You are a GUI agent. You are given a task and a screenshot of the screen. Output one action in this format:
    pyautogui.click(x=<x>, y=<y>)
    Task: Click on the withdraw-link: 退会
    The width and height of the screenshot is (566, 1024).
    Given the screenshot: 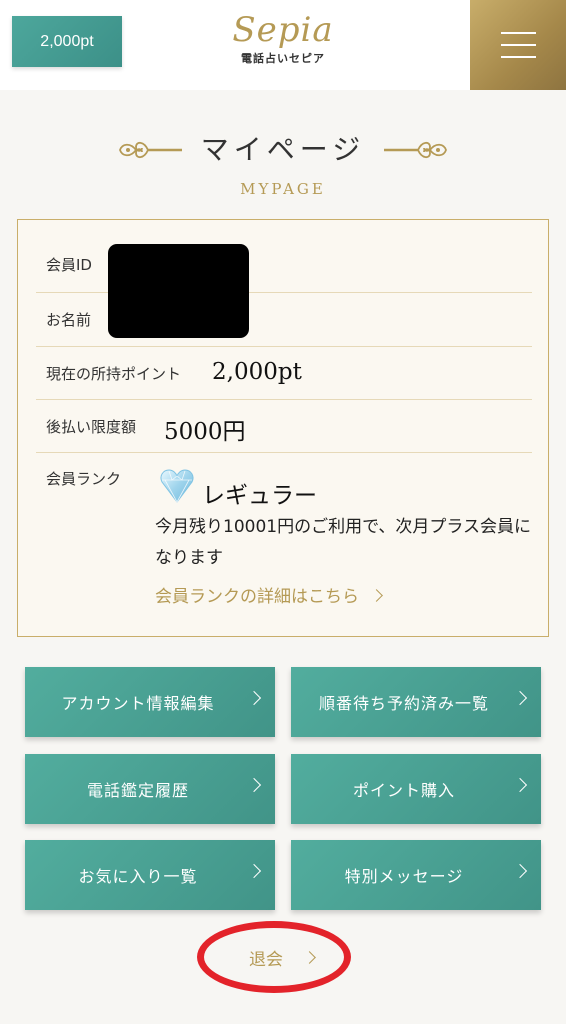 What is the action you would take?
    pyautogui.click(x=274, y=957)
    